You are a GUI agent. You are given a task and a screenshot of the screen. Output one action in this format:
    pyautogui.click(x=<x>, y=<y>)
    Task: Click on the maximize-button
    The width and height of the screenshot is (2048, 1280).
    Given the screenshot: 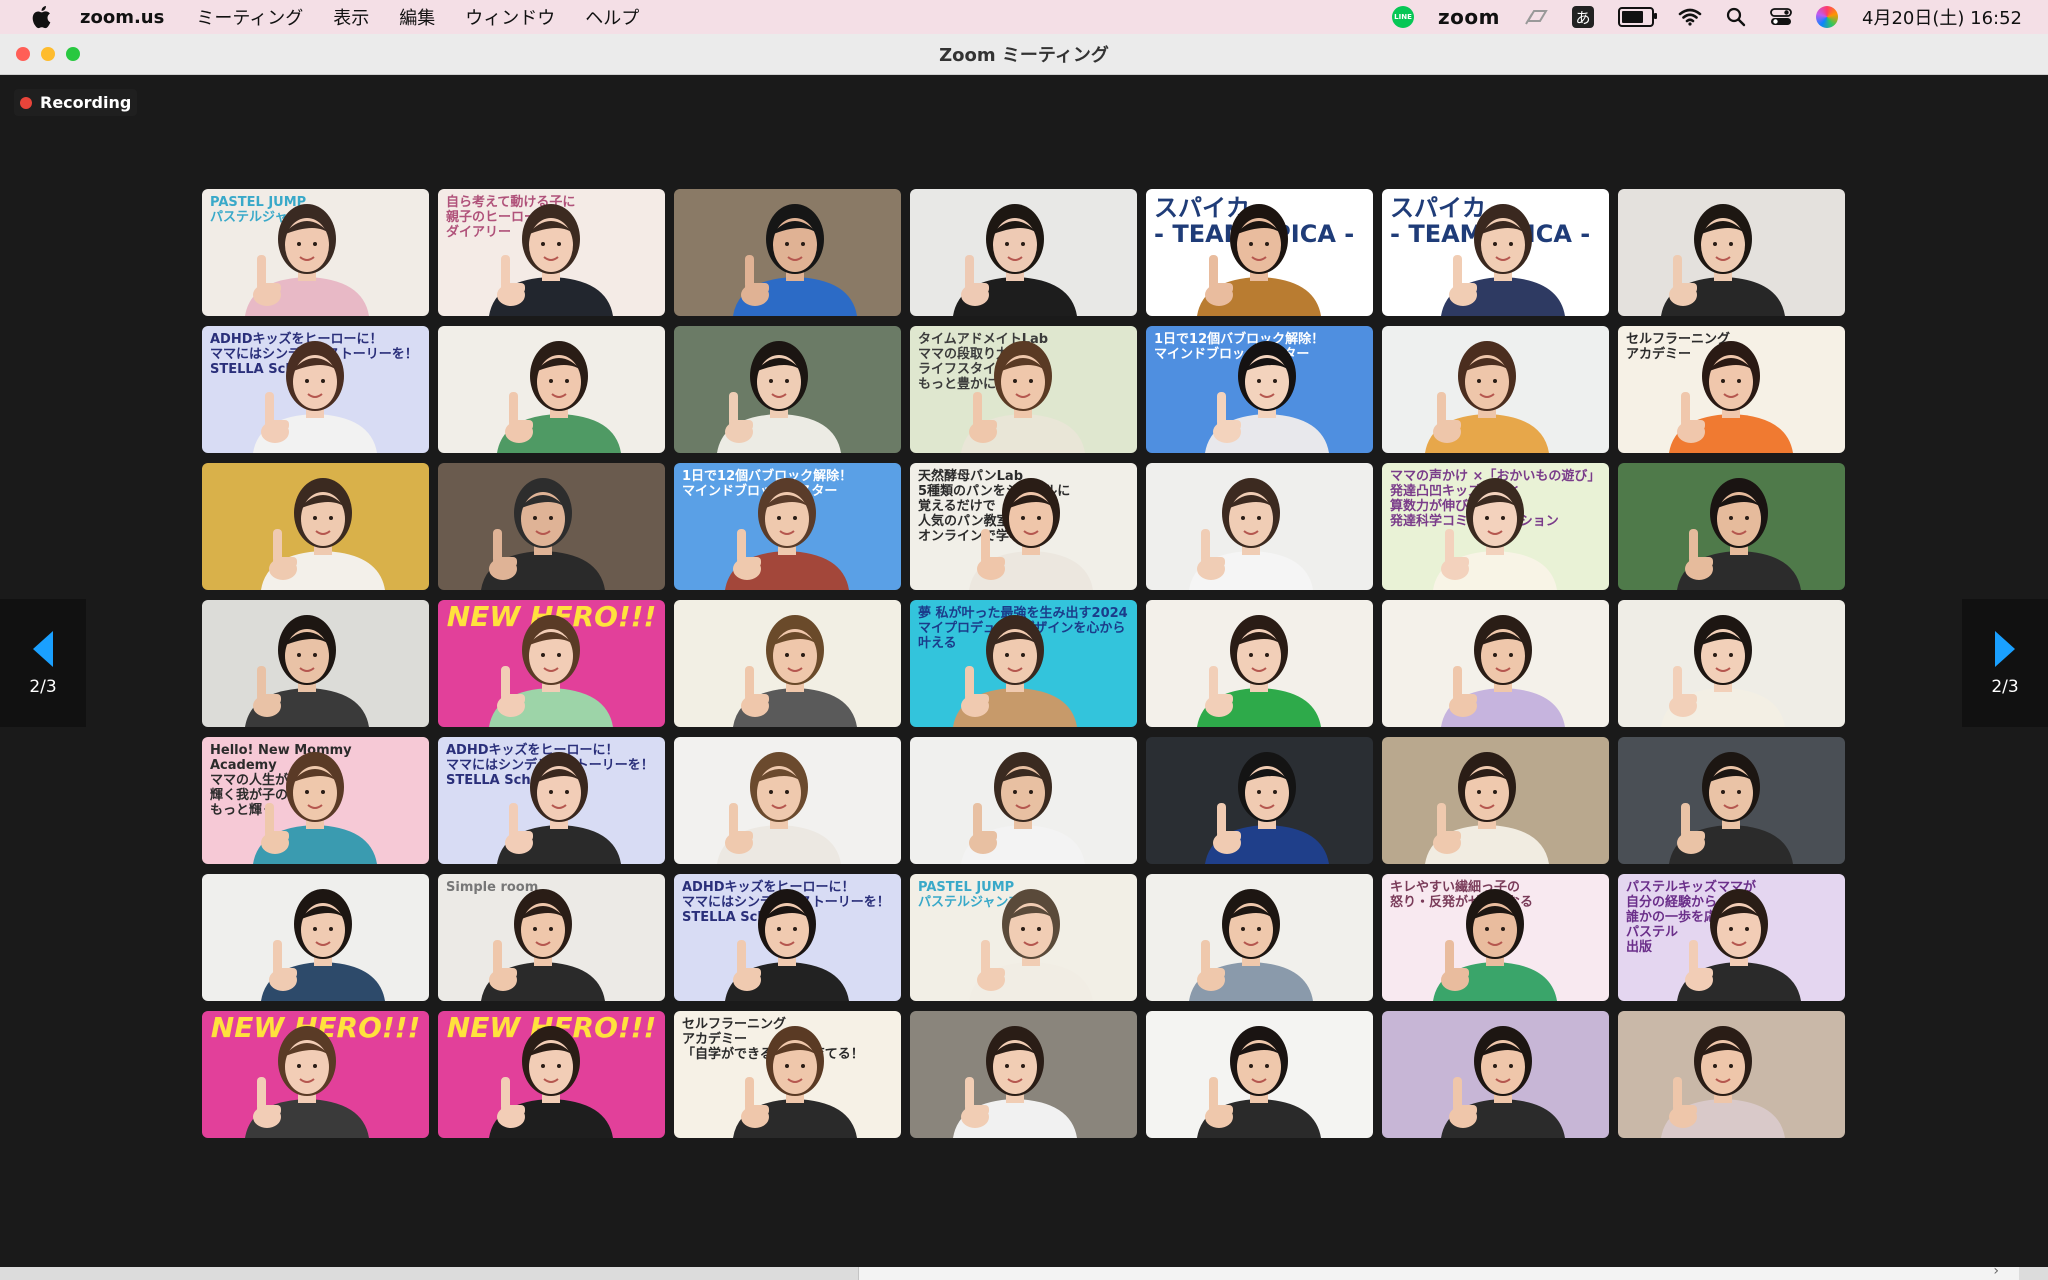 What is the action you would take?
    pyautogui.click(x=73, y=54)
    